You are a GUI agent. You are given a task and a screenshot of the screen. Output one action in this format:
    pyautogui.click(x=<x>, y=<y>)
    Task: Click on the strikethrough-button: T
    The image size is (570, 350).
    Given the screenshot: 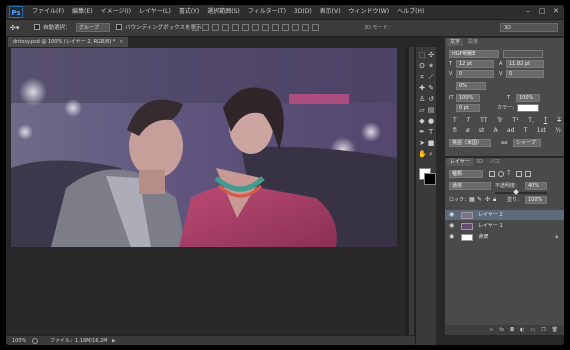 What is the action you would take?
    pyautogui.click(x=559, y=121)
    